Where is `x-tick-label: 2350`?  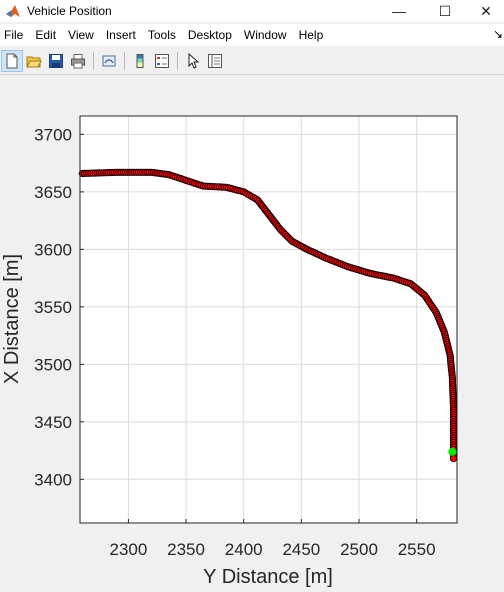
x-tick-label: 2350 is located at coordinates (186, 549).